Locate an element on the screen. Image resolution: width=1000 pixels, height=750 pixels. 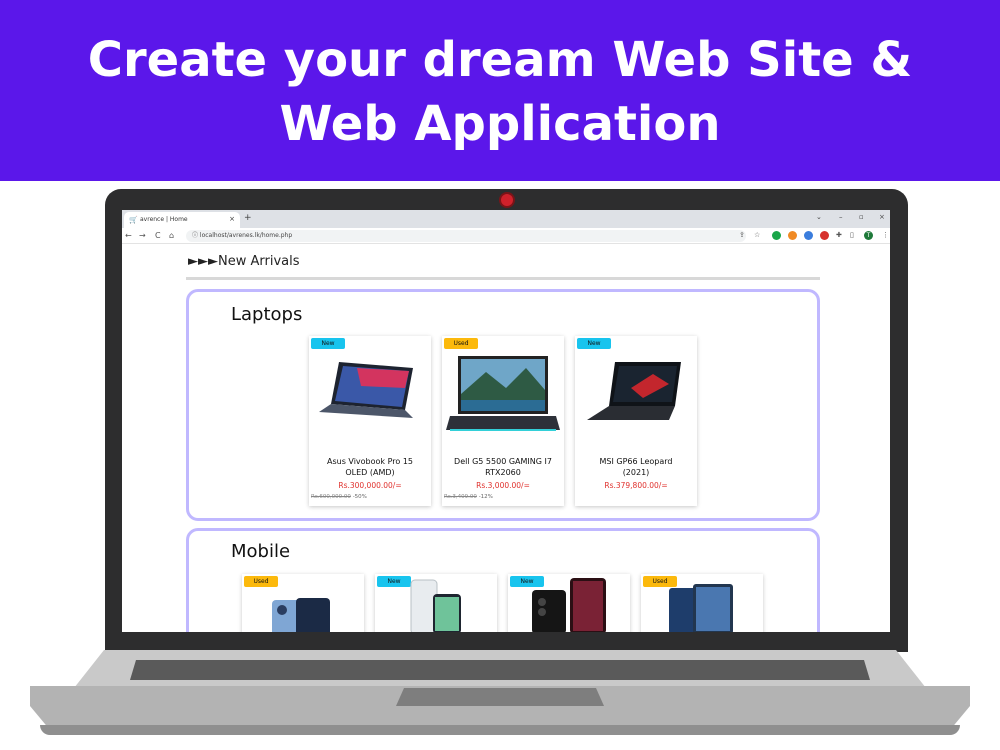
laptop-trackpad is located at coordinates (500, 697).